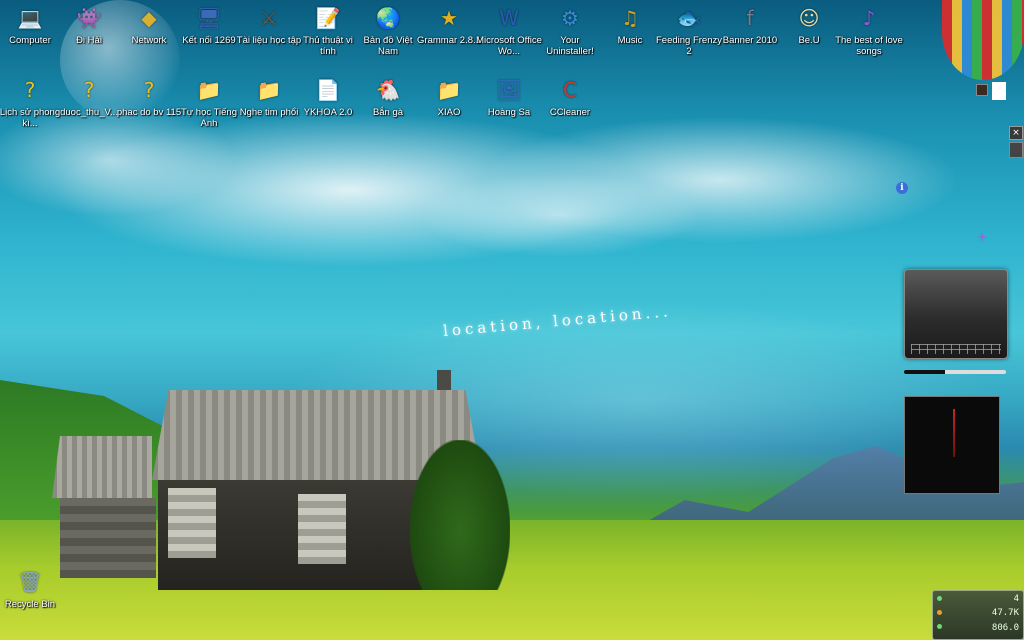 The width and height of the screenshot is (1024, 640). I want to click on network-indicator-icon, so click(939, 626).